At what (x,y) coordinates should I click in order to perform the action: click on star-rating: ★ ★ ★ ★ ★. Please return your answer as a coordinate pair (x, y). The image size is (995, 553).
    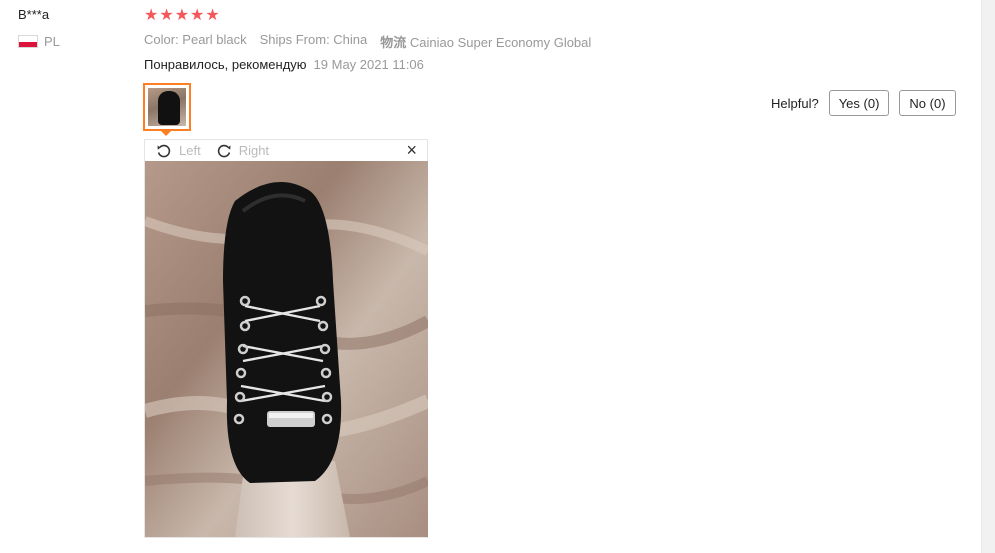
    Looking at the image, I should click on (182, 16).